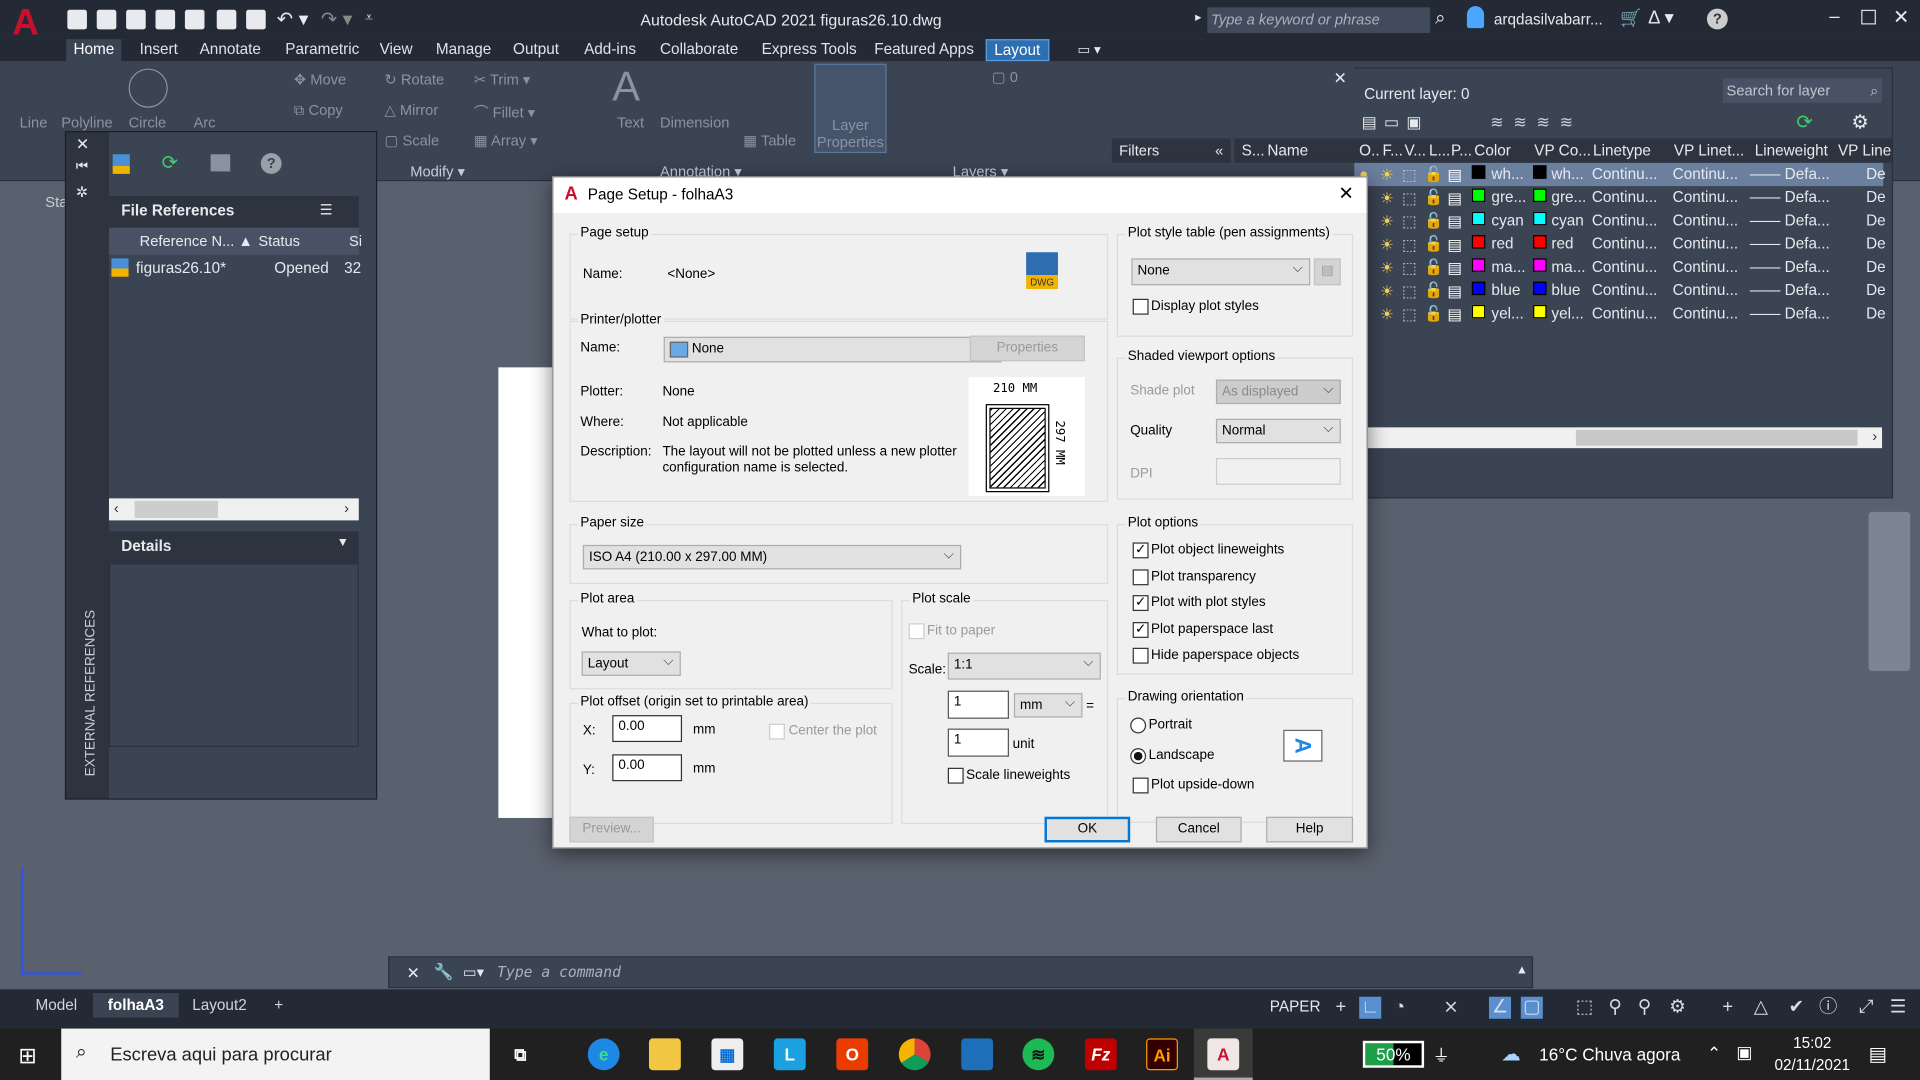  What do you see at coordinates (1860, 122) in the screenshot?
I see `settings-icon: ⚙` at bounding box center [1860, 122].